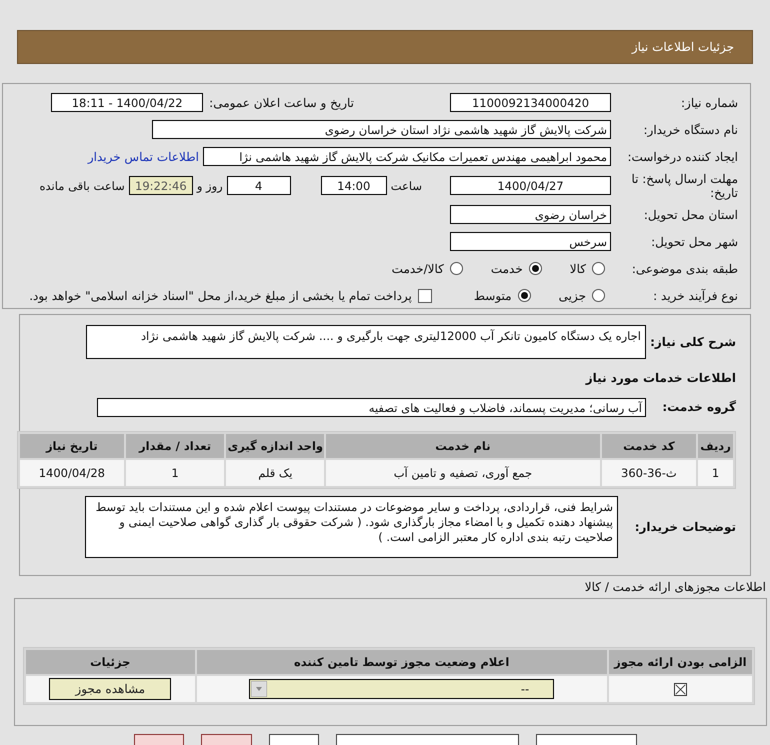 The height and width of the screenshot is (745, 770). Describe the element at coordinates (366, 342) in the screenshot. I see `summary-text: اجاره یک دستگاه کامیون تانکر آب 12000لیتری جهت بارگیری و .... شرکت پالایش گاز شهید هاشمی نژاد` at that location.